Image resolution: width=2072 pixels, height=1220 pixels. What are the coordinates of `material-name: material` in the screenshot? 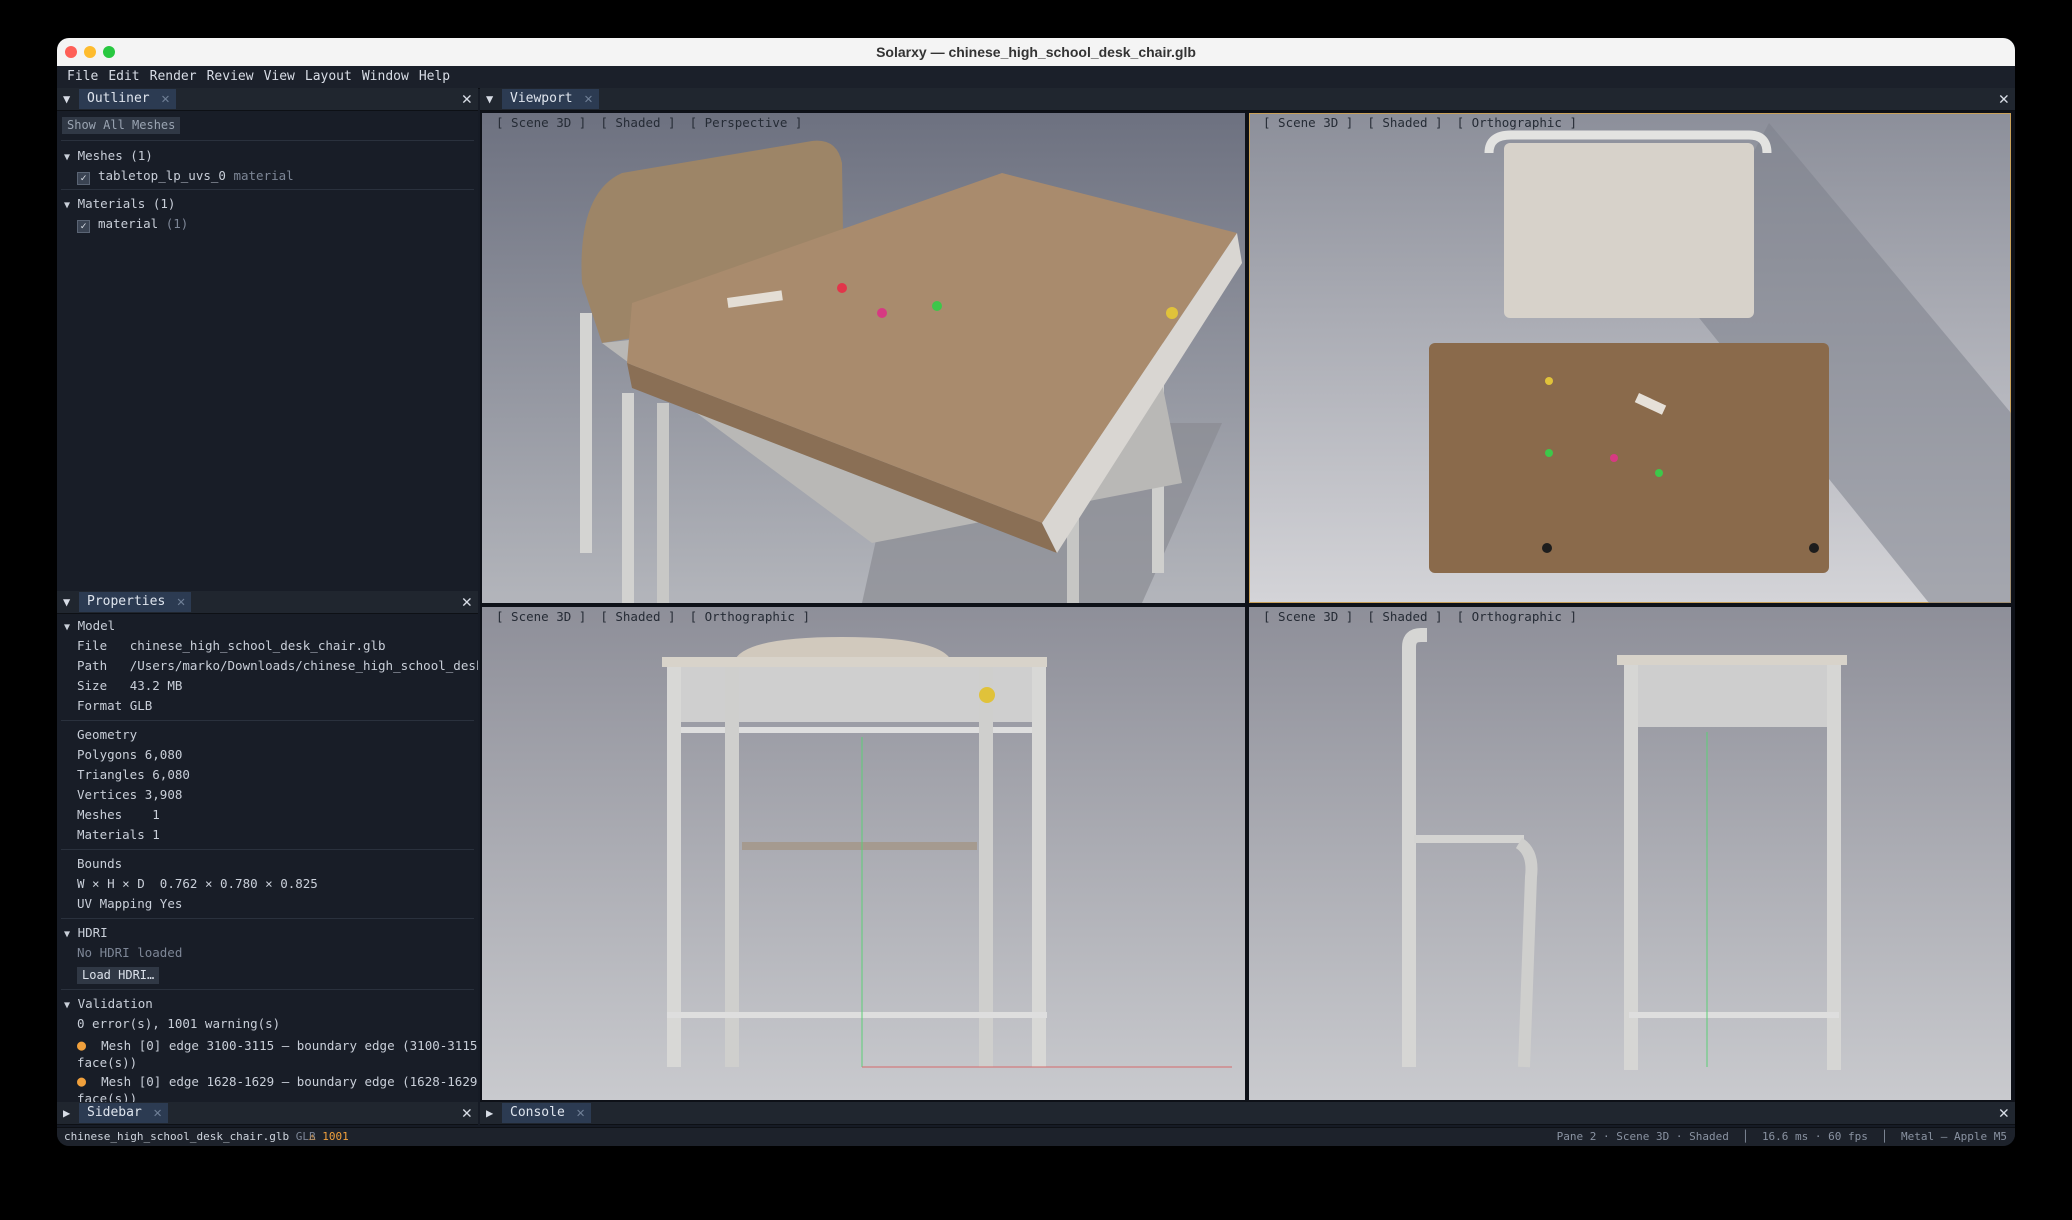 It's located at (128, 223).